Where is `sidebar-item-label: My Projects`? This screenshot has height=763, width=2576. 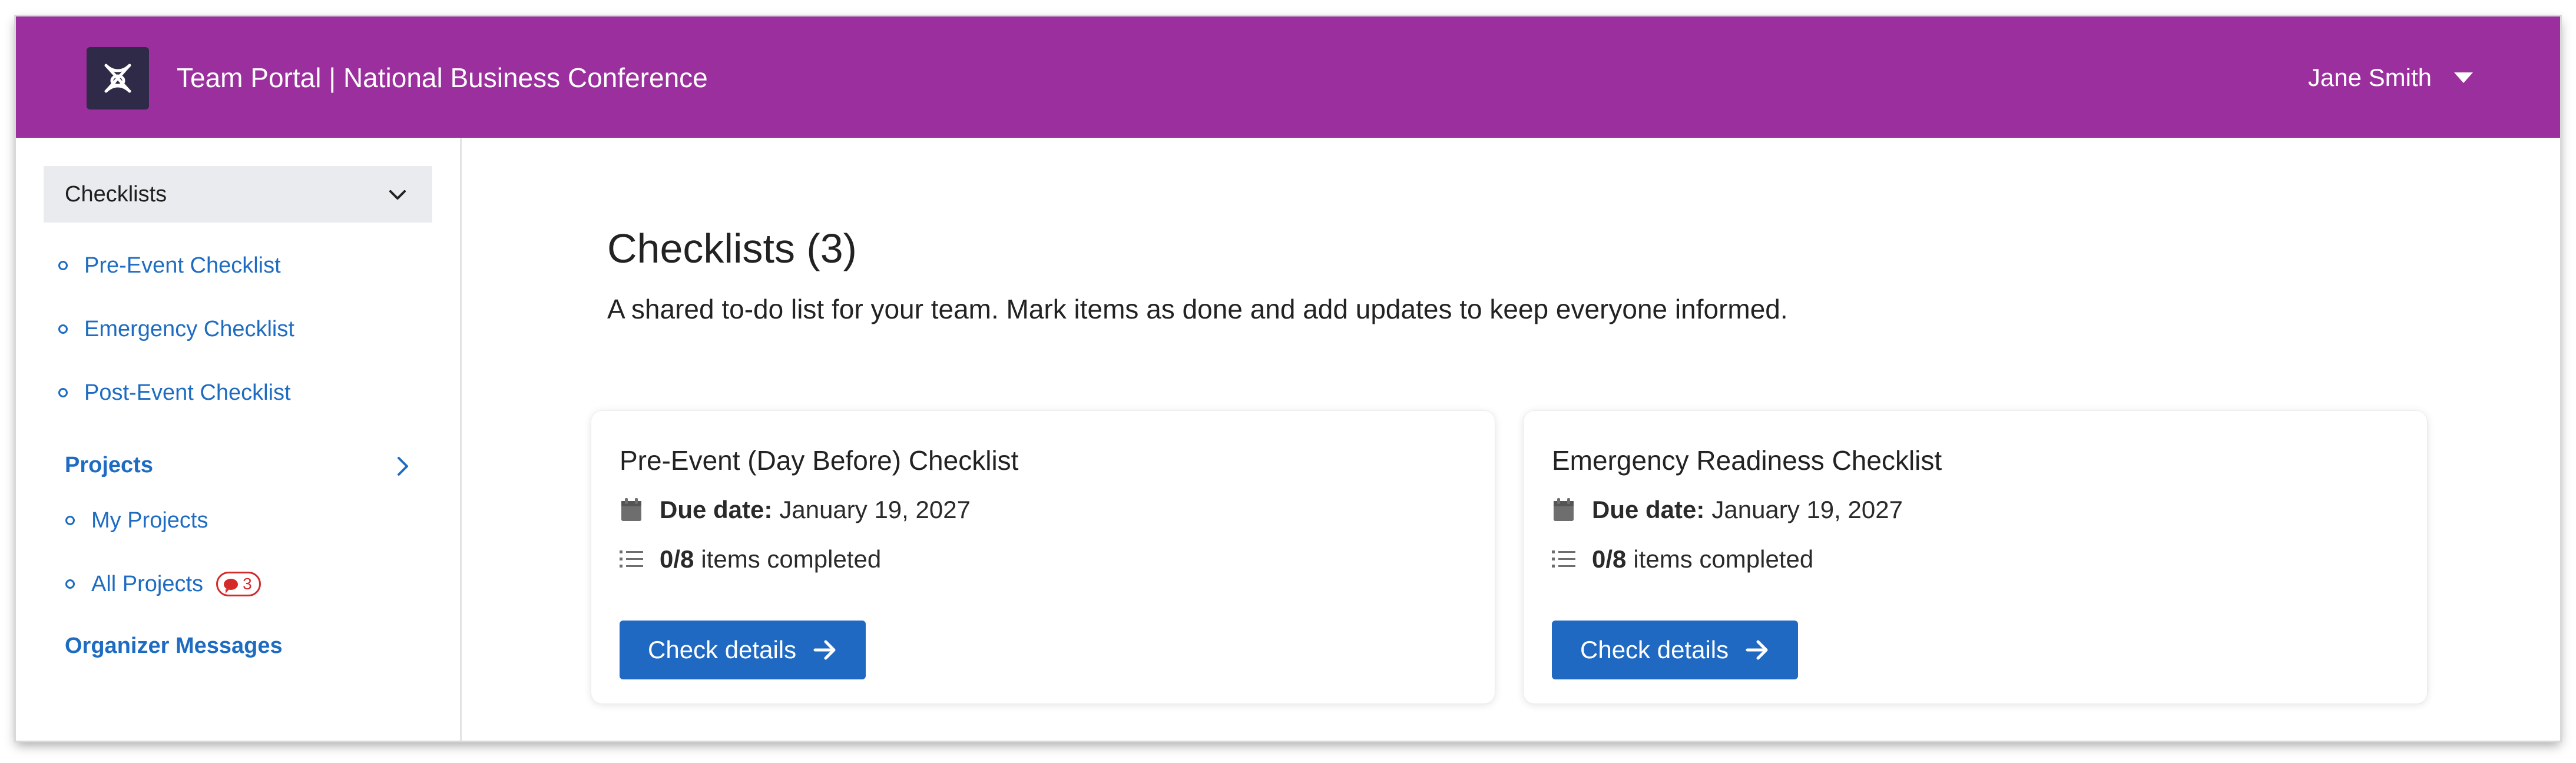
sidebar-item-label: My Projects is located at coordinates (149, 520).